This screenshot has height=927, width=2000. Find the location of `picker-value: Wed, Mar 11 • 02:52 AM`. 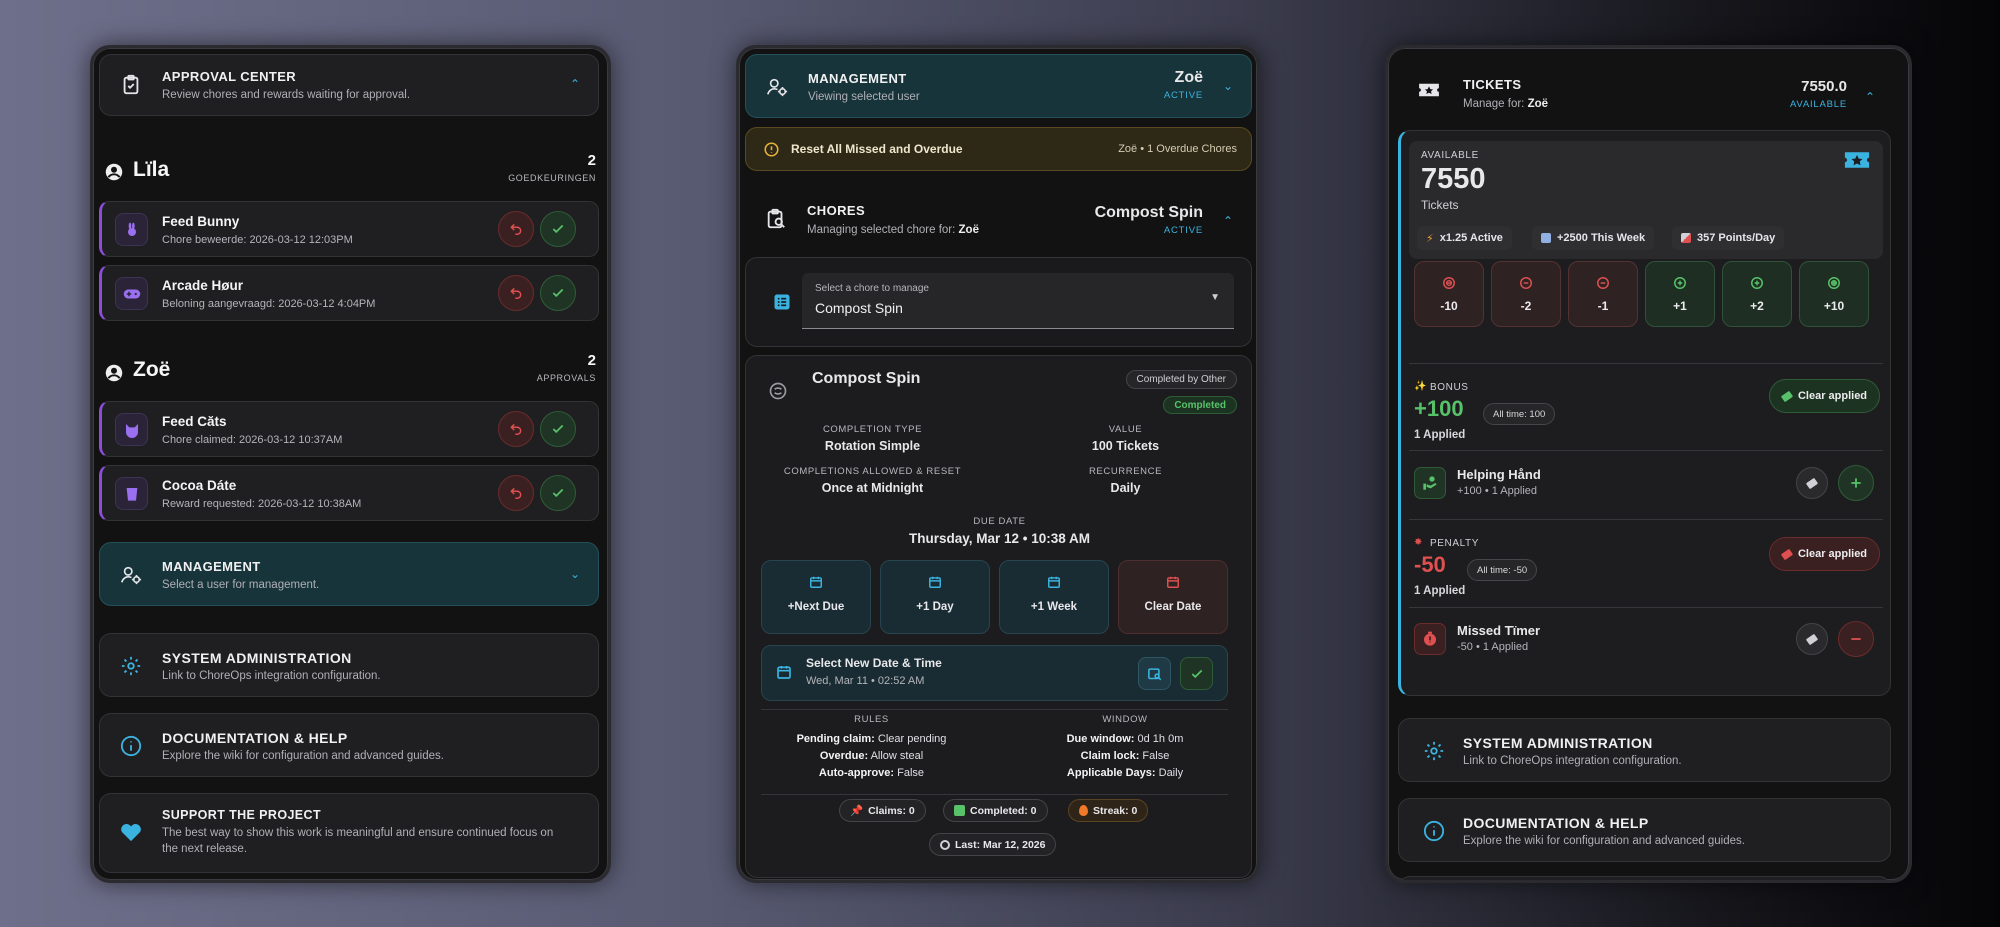

picker-value: Wed, Mar 11 • 02:52 AM is located at coordinates (865, 681).